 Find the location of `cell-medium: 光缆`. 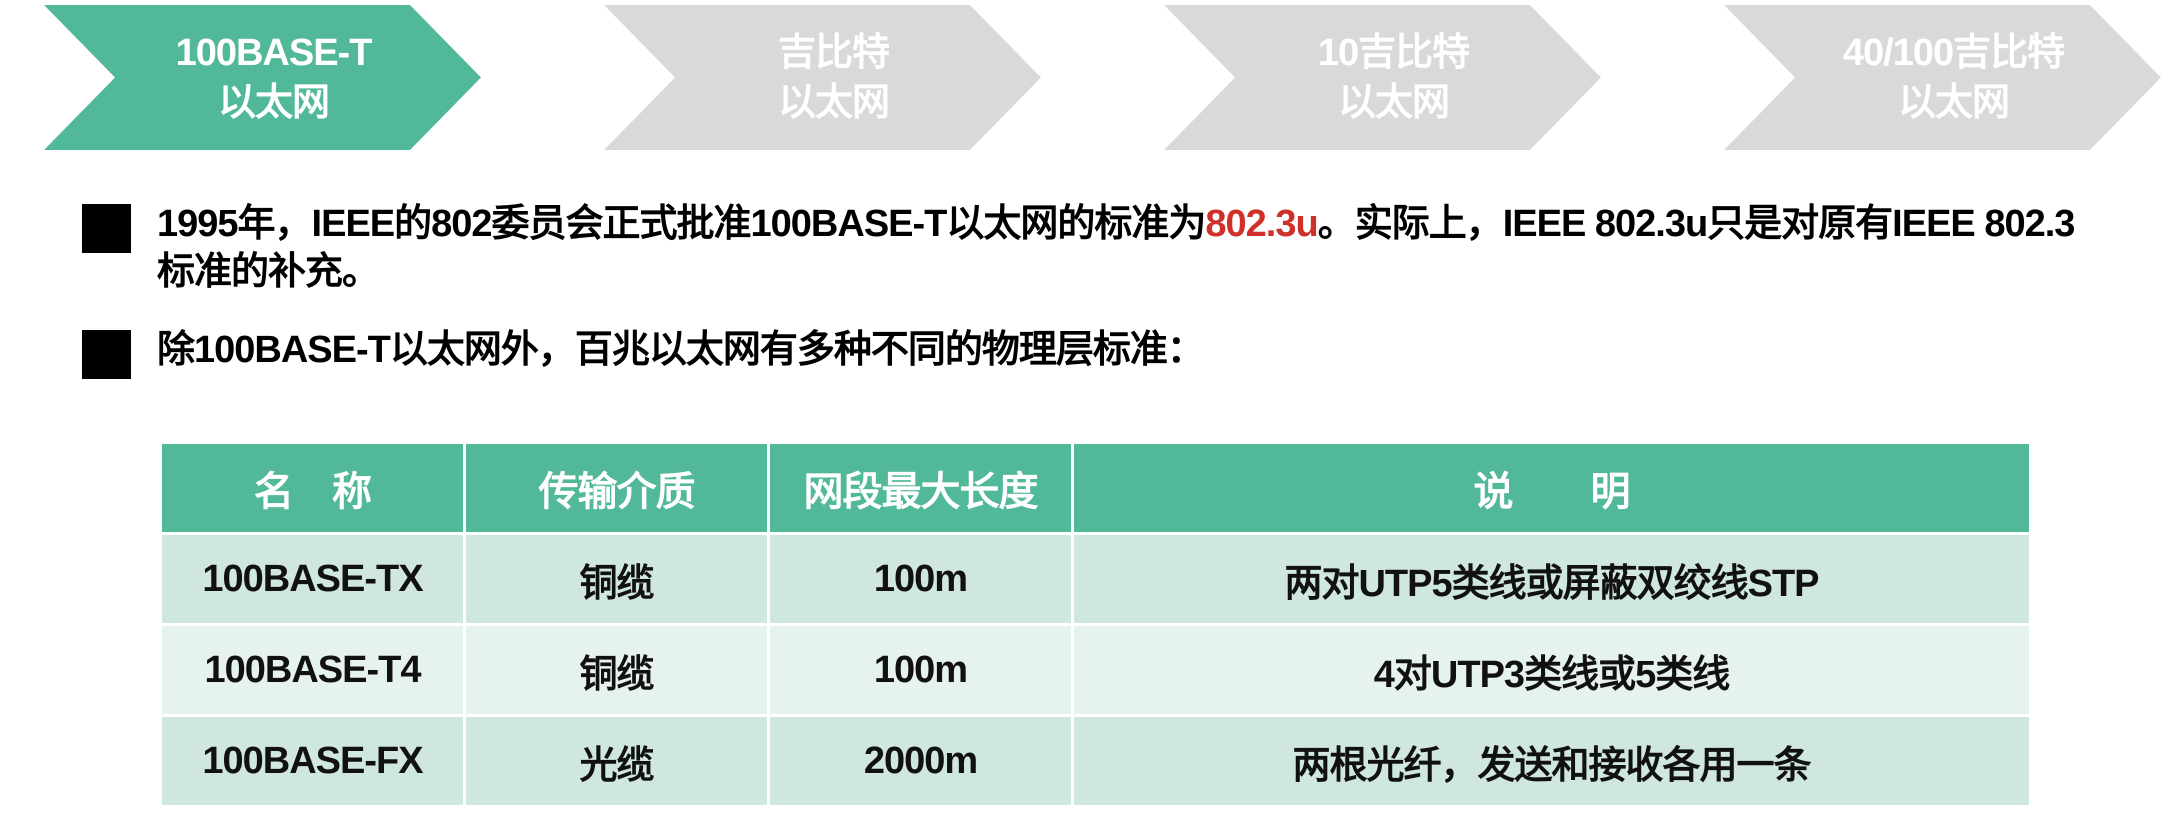

cell-medium: 光缆 is located at coordinates (616, 761).